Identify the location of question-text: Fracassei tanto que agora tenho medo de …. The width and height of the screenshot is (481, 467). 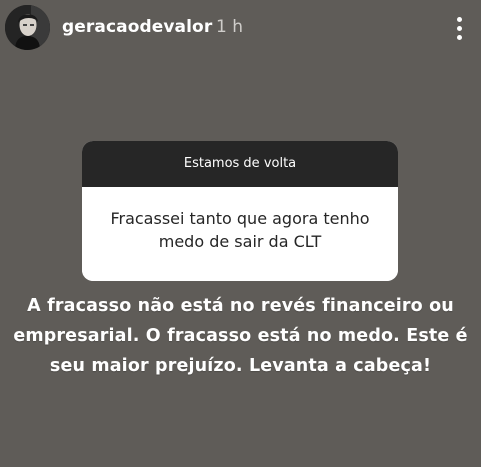
(240, 230).